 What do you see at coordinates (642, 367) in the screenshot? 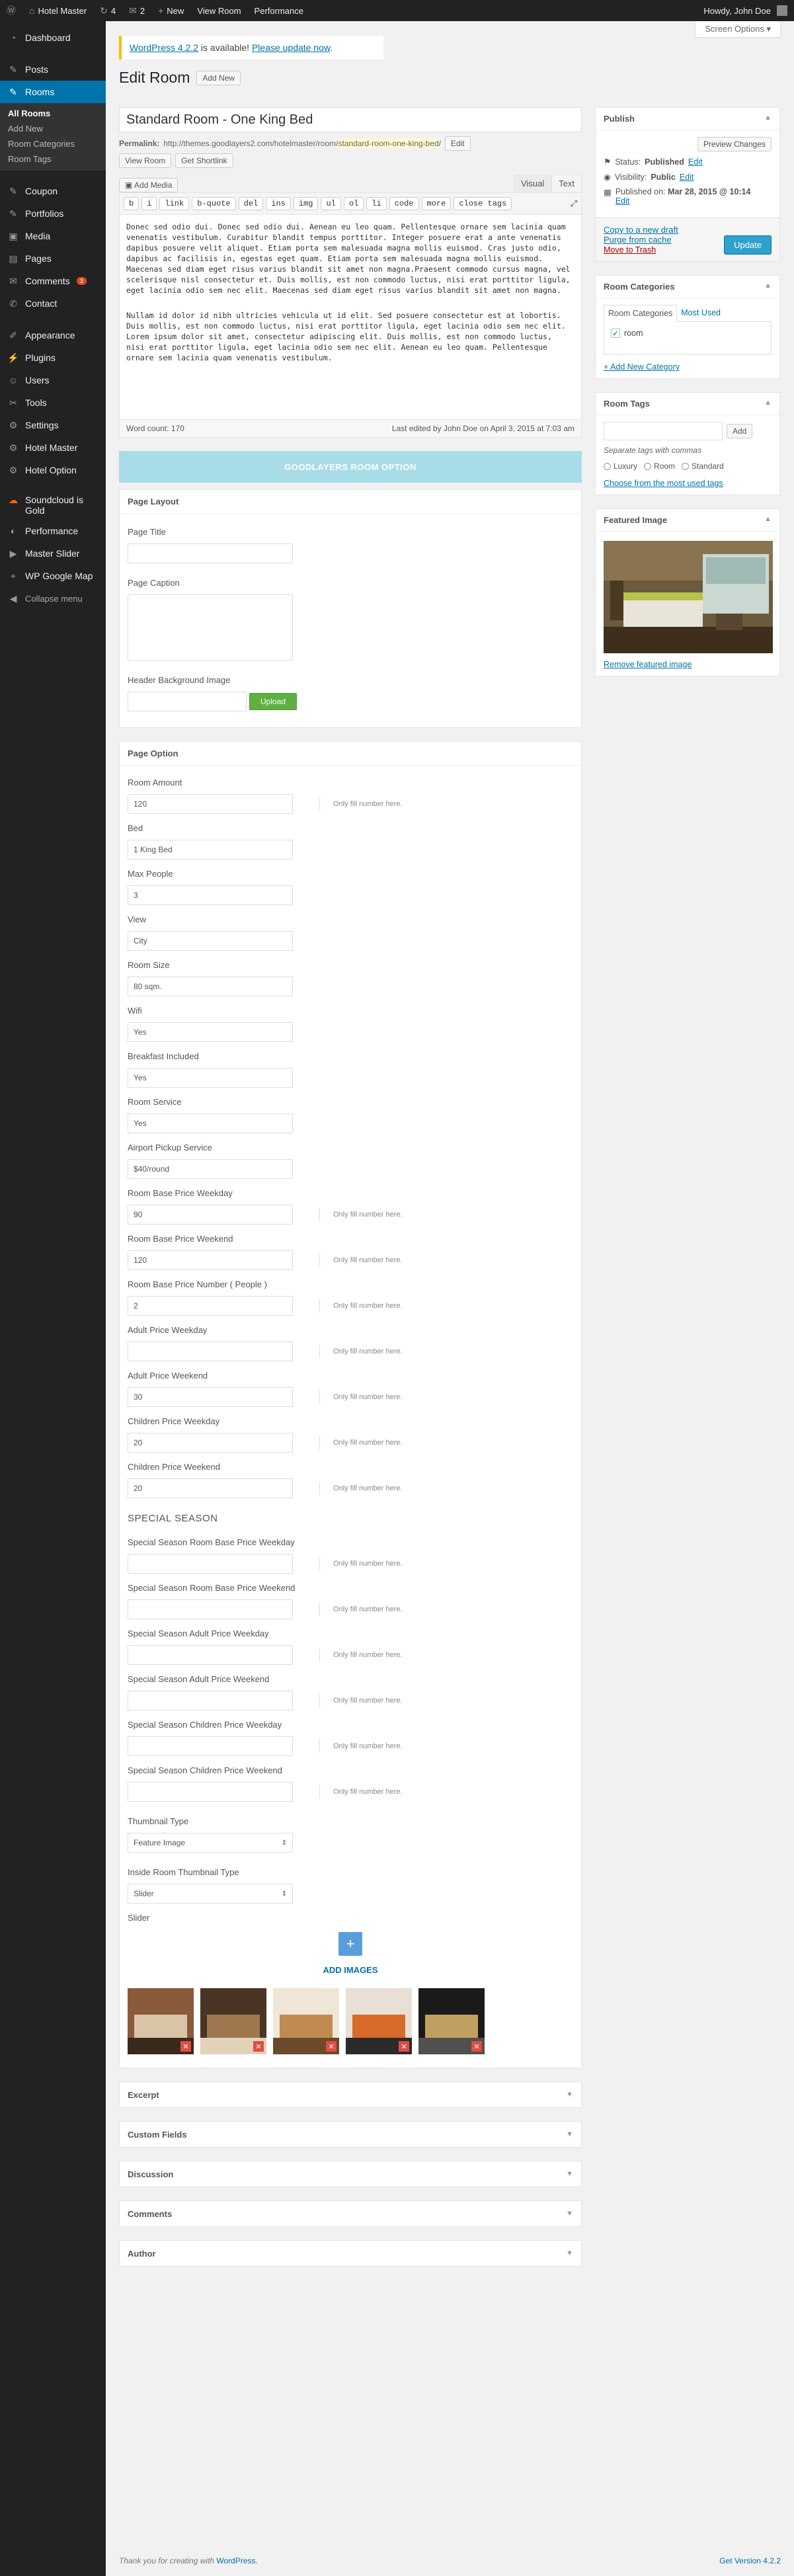
I see `add-category-link: + Add New Category` at bounding box center [642, 367].